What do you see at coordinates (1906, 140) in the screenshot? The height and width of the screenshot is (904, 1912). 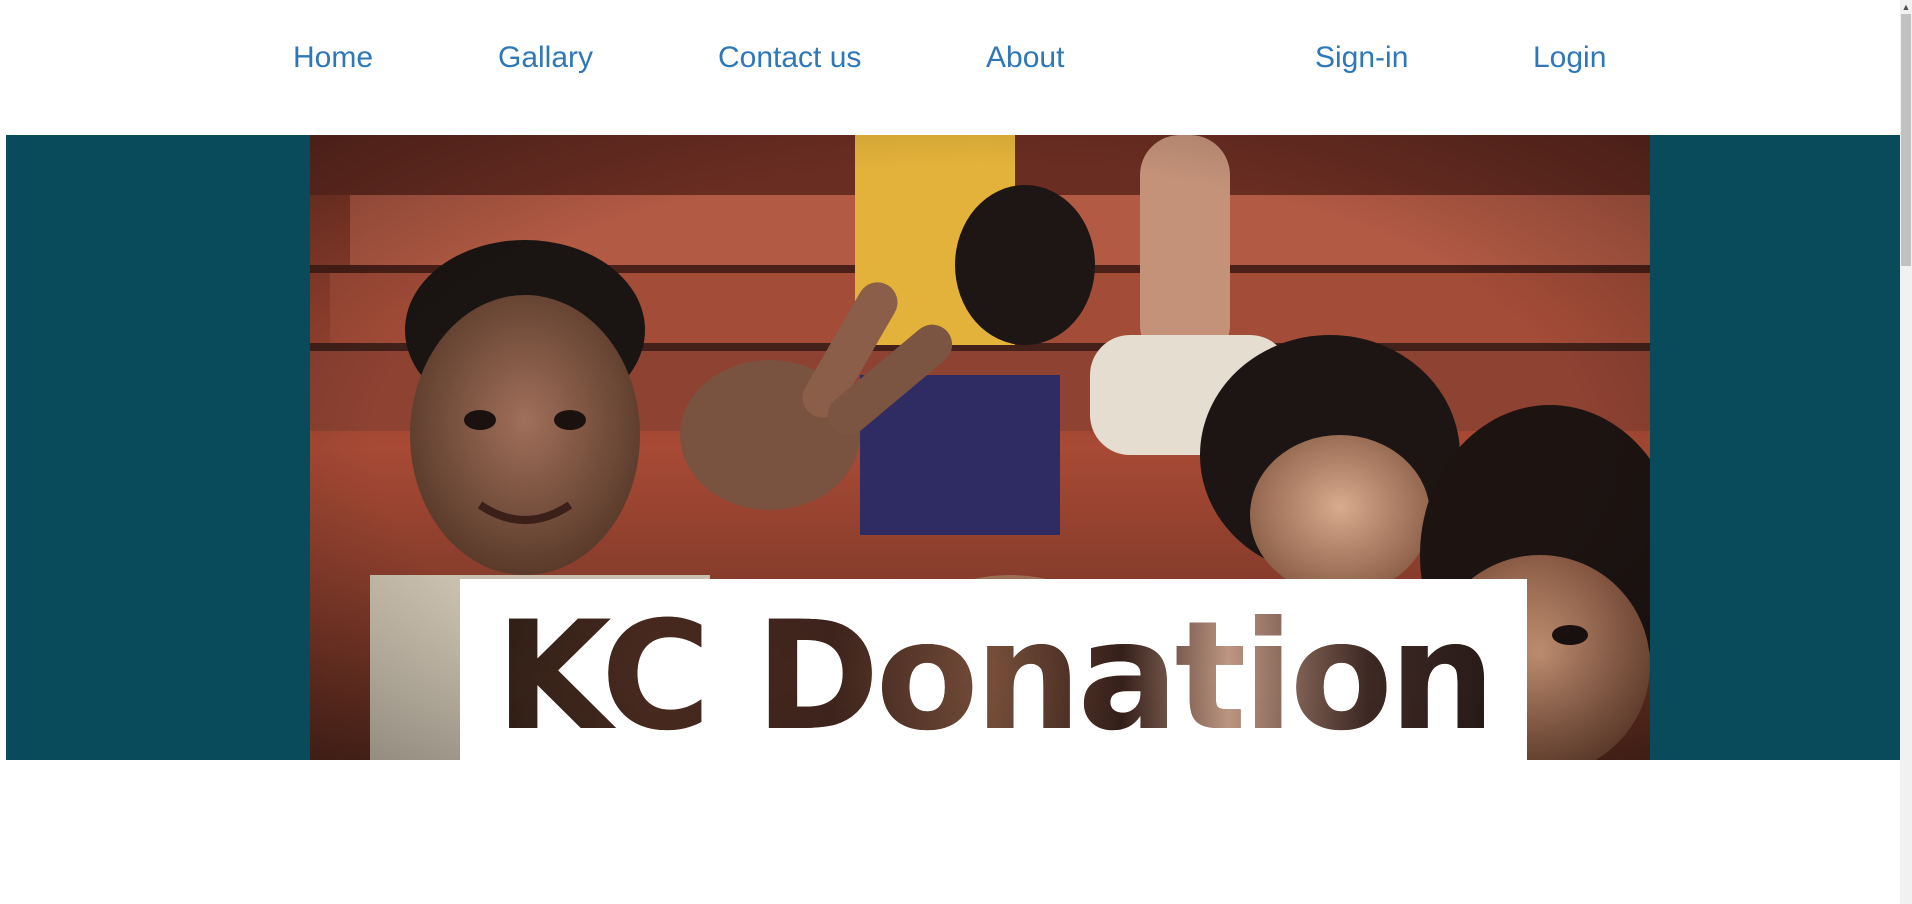 I see `scrollbar-thumb` at bounding box center [1906, 140].